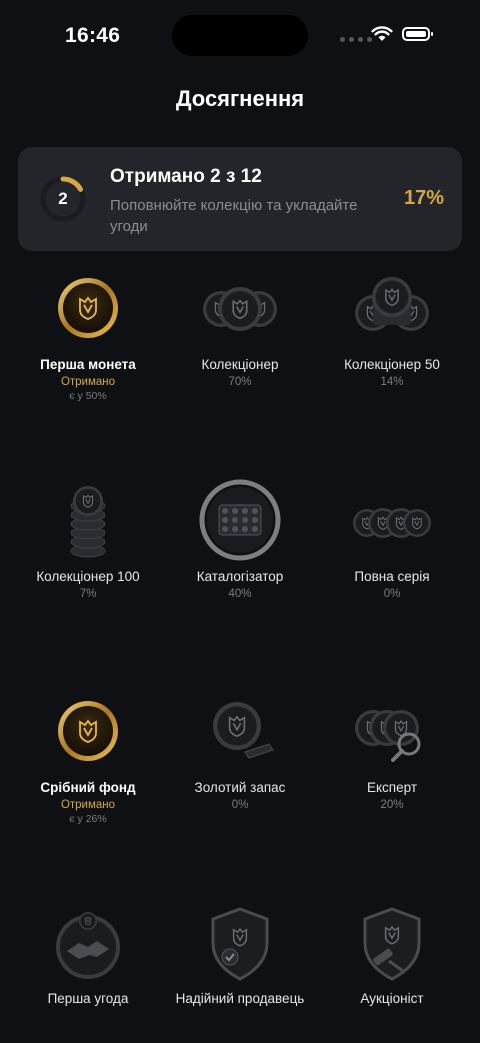 The width and height of the screenshot is (480, 1043). Describe the element at coordinates (88, 576) in the screenshot. I see `achievement-name: Колекціонер 100` at that location.